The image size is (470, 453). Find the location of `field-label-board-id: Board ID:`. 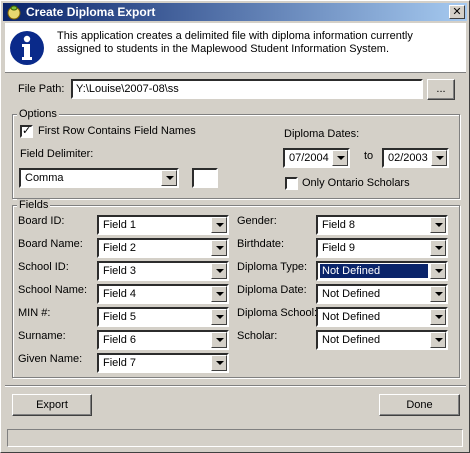

field-label-board-id: Board ID: is located at coordinates (41, 221).